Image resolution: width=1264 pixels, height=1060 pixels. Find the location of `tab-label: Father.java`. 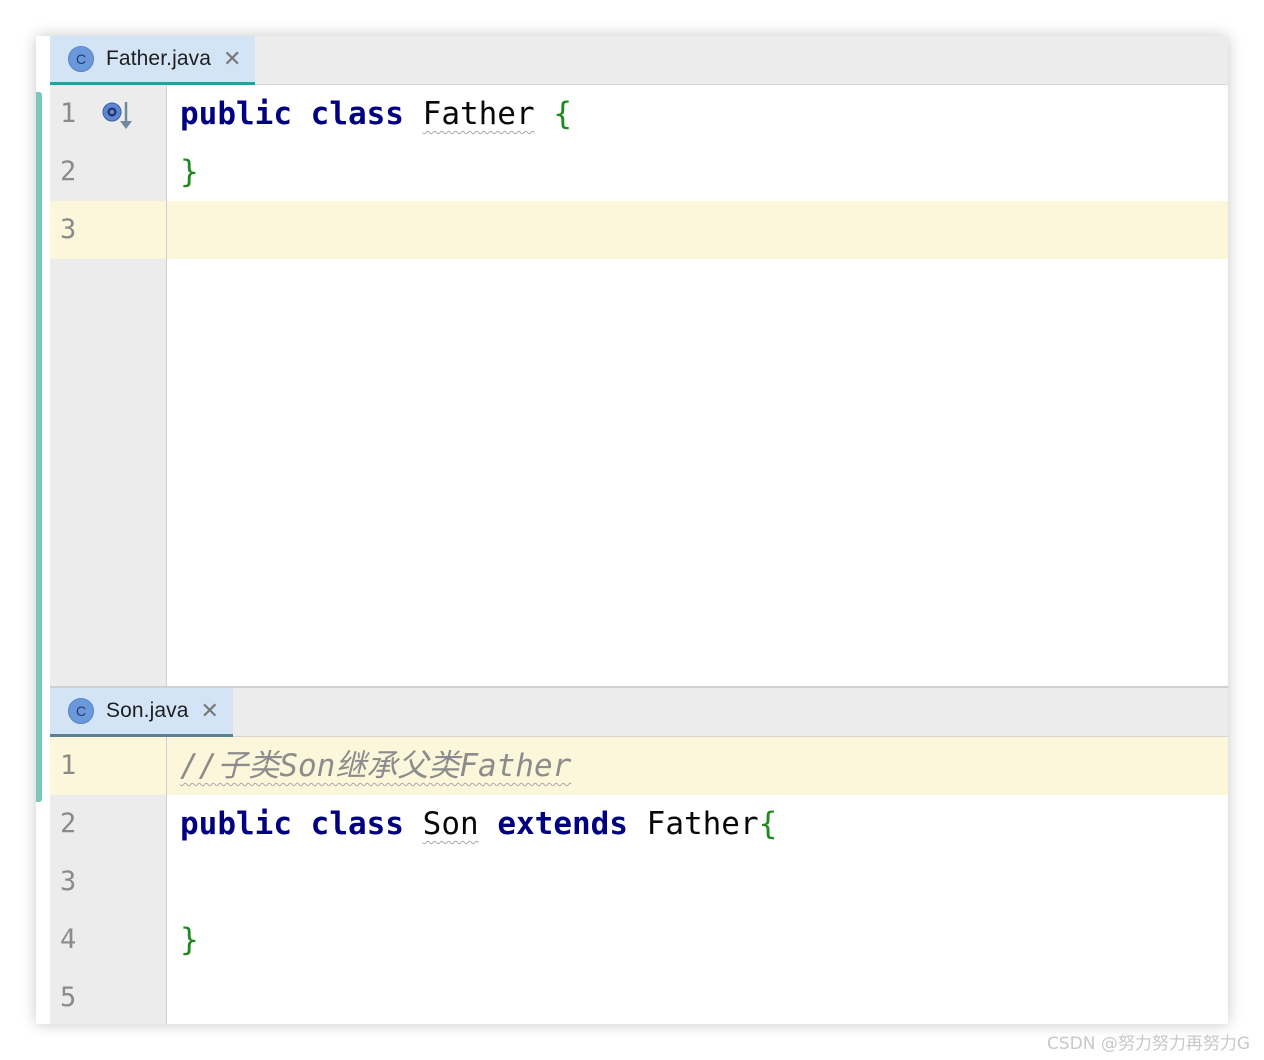

tab-label: Father.java is located at coordinates (158, 58).